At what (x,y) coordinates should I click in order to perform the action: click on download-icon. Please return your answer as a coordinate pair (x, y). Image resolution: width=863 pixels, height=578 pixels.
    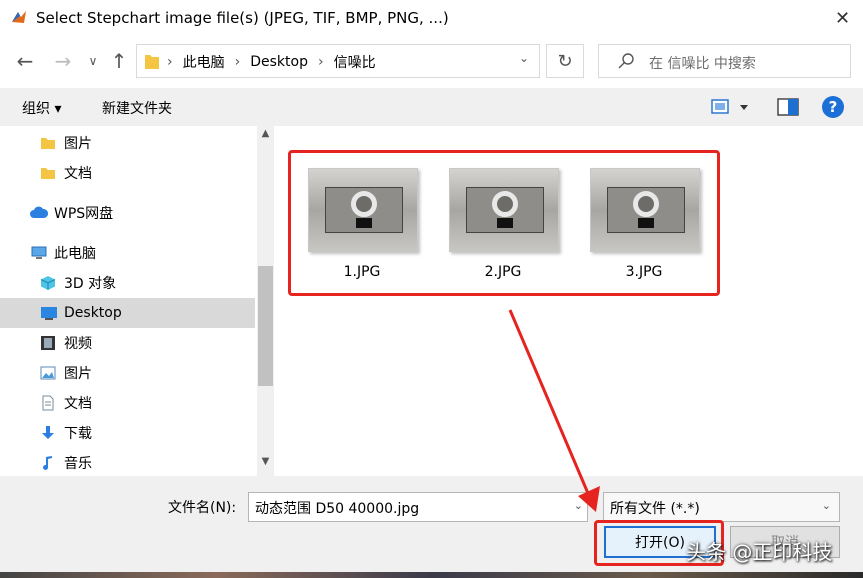
    Looking at the image, I should click on (48, 433).